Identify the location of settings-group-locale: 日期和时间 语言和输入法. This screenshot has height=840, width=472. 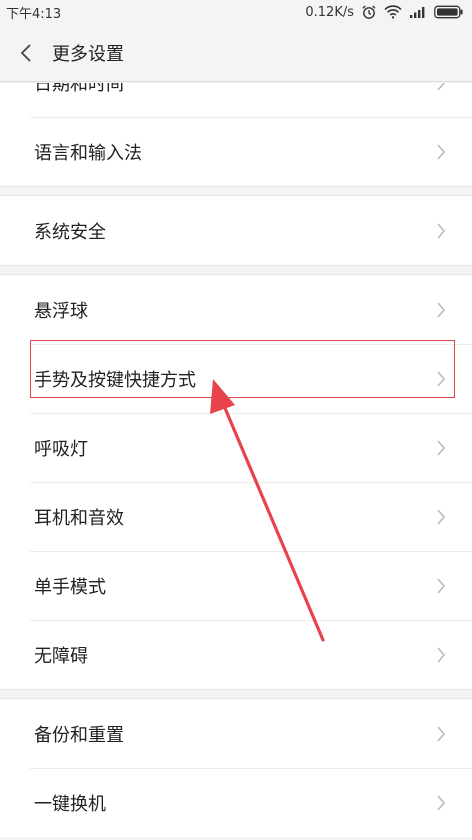
(236, 134).